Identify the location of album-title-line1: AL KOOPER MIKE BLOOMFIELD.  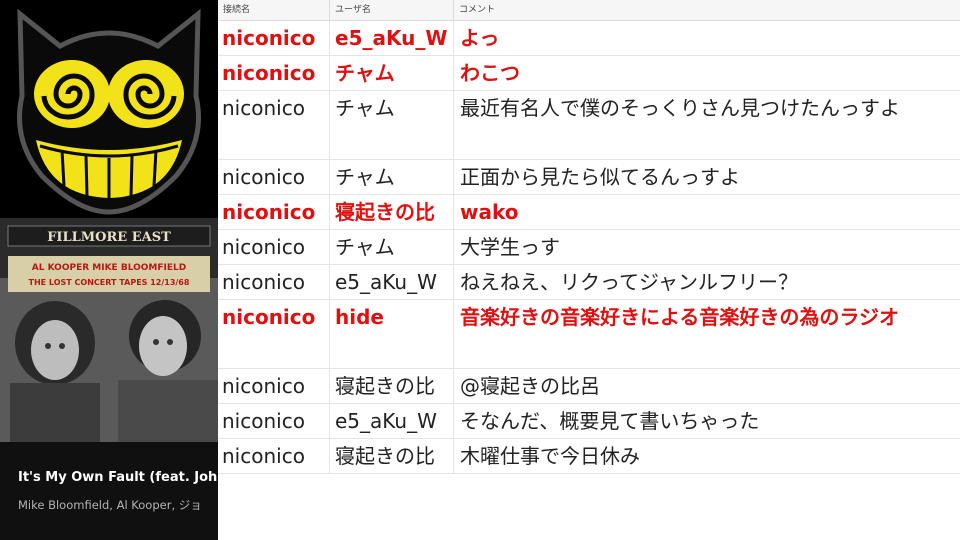
(109, 268).